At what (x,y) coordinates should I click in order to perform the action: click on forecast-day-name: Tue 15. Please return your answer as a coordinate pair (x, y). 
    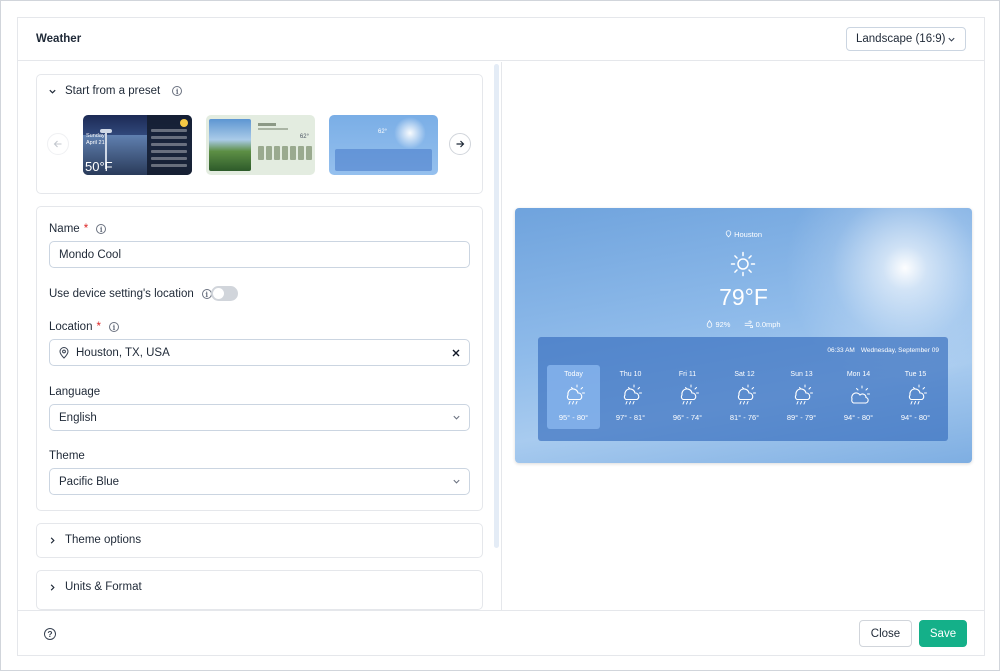
    Looking at the image, I should click on (915, 374).